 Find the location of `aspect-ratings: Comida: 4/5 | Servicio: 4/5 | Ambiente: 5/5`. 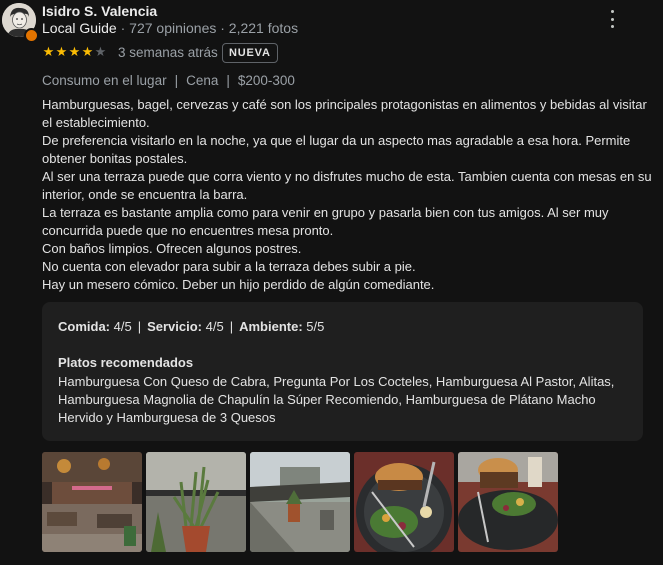

aspect-ratings: Comida: 4/5 | Servicio: 4/5 | Ambiente: 5/5 is located at coordinates (191, 326).